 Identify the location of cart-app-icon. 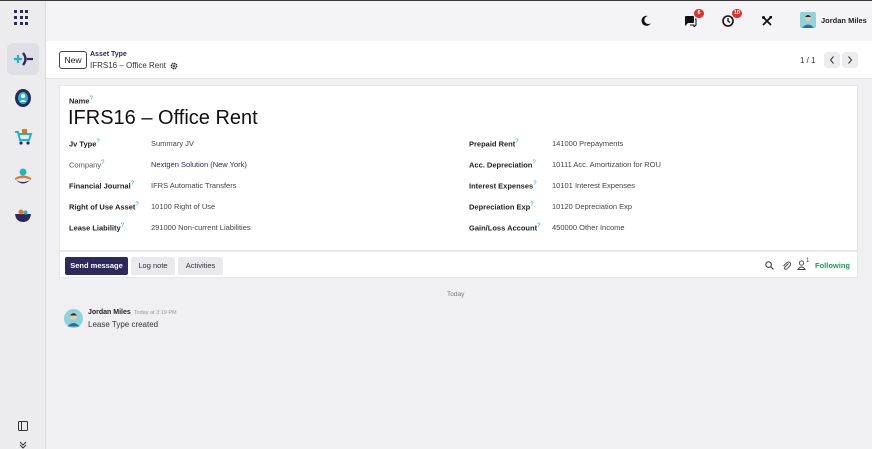
(24, 137).